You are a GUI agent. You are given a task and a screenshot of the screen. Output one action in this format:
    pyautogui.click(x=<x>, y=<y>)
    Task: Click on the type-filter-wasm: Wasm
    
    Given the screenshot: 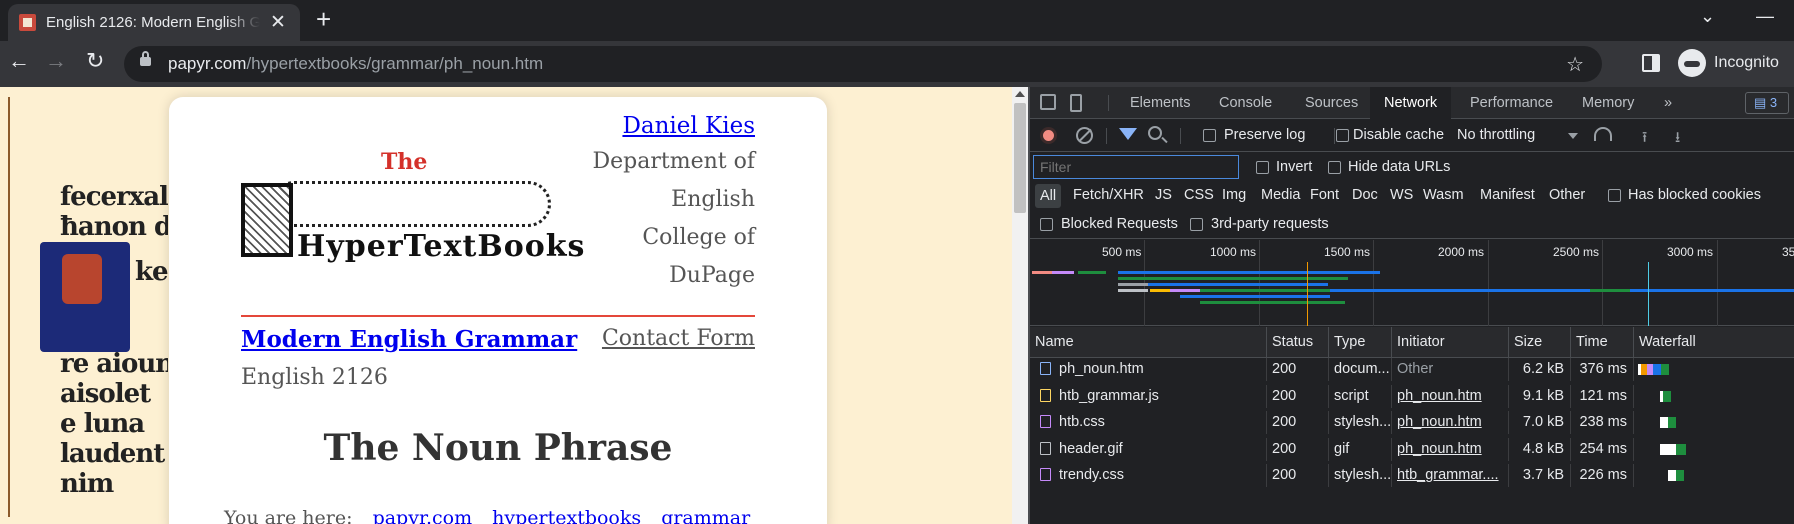 What is the action you would take?
    pyautogui.click(x=1443, y=195)
    